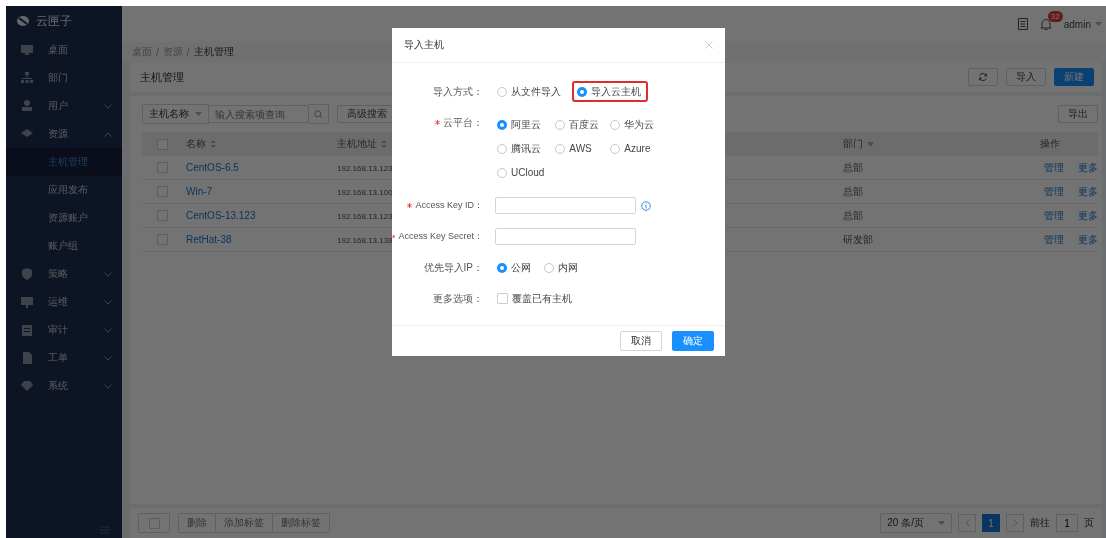 The width and height of the screenshot is (1106, 538). I want to click on radio-option: 百度云, so click(579, 124).